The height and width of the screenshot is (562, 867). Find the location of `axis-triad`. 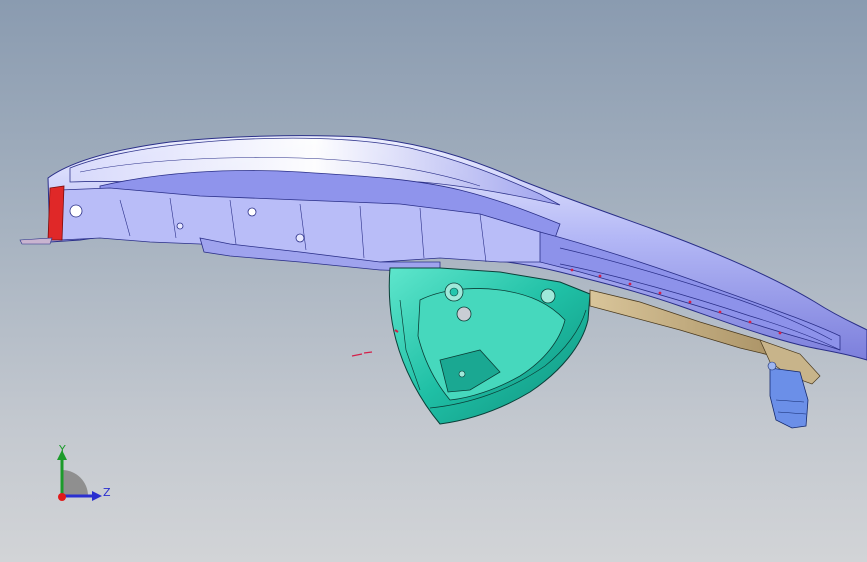

axis-triad is located at coordinates (79, 475).